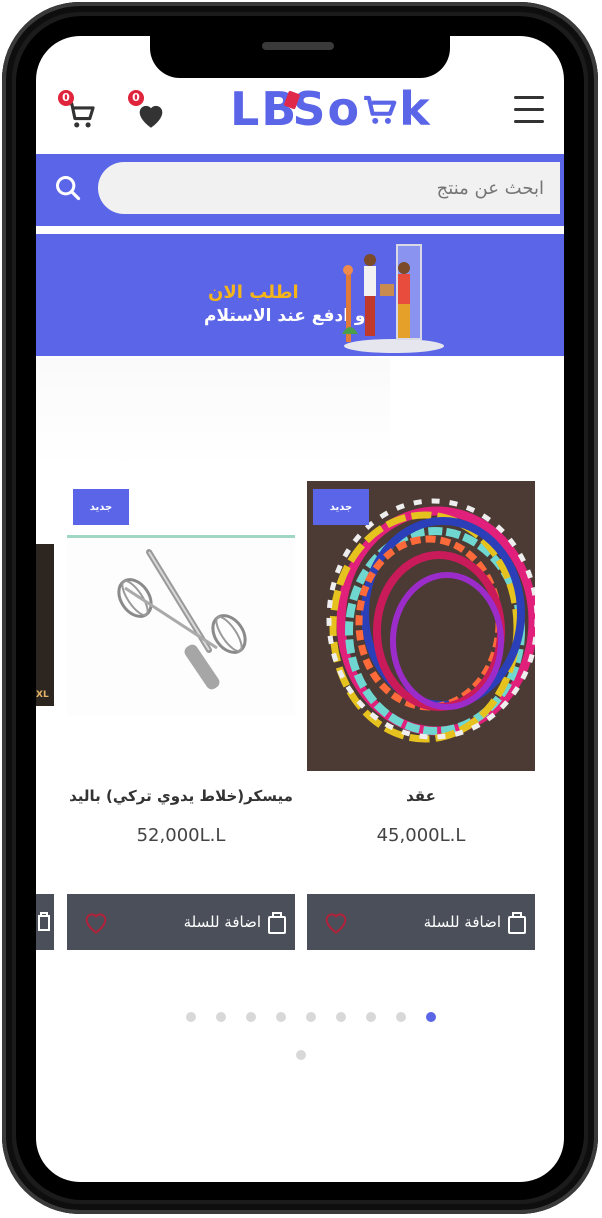 This screenshot has height=1218, width=602. Describe the element at coordinates (393, 298) in the screenshot. I see `delivery-illustration` at that location.